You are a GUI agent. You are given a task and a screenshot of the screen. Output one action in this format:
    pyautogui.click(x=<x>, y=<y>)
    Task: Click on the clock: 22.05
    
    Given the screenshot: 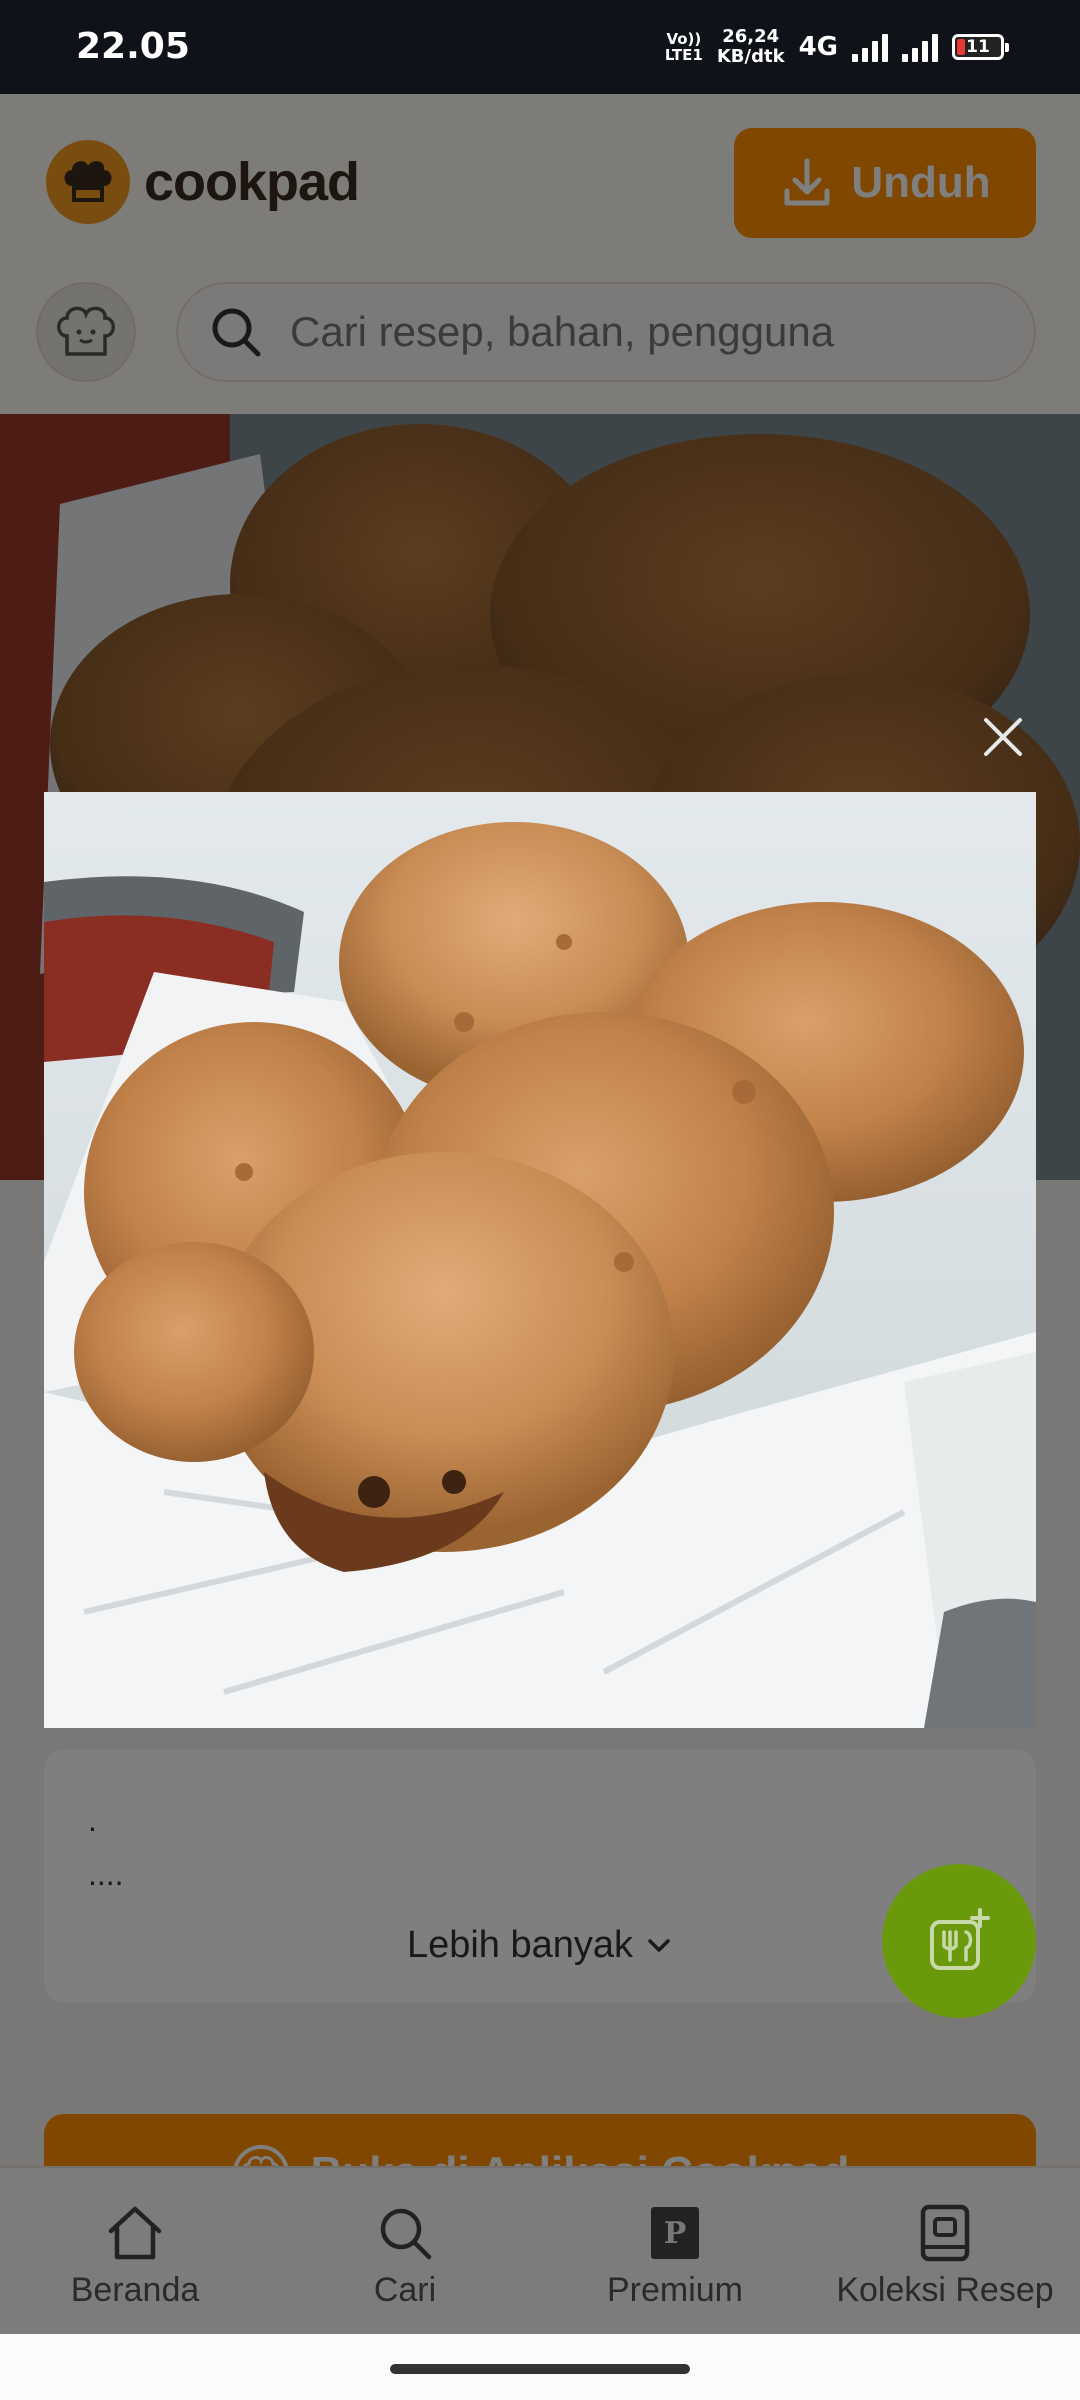 What is the action you would take?
    pyautogui.click(x=133, y=46)
    